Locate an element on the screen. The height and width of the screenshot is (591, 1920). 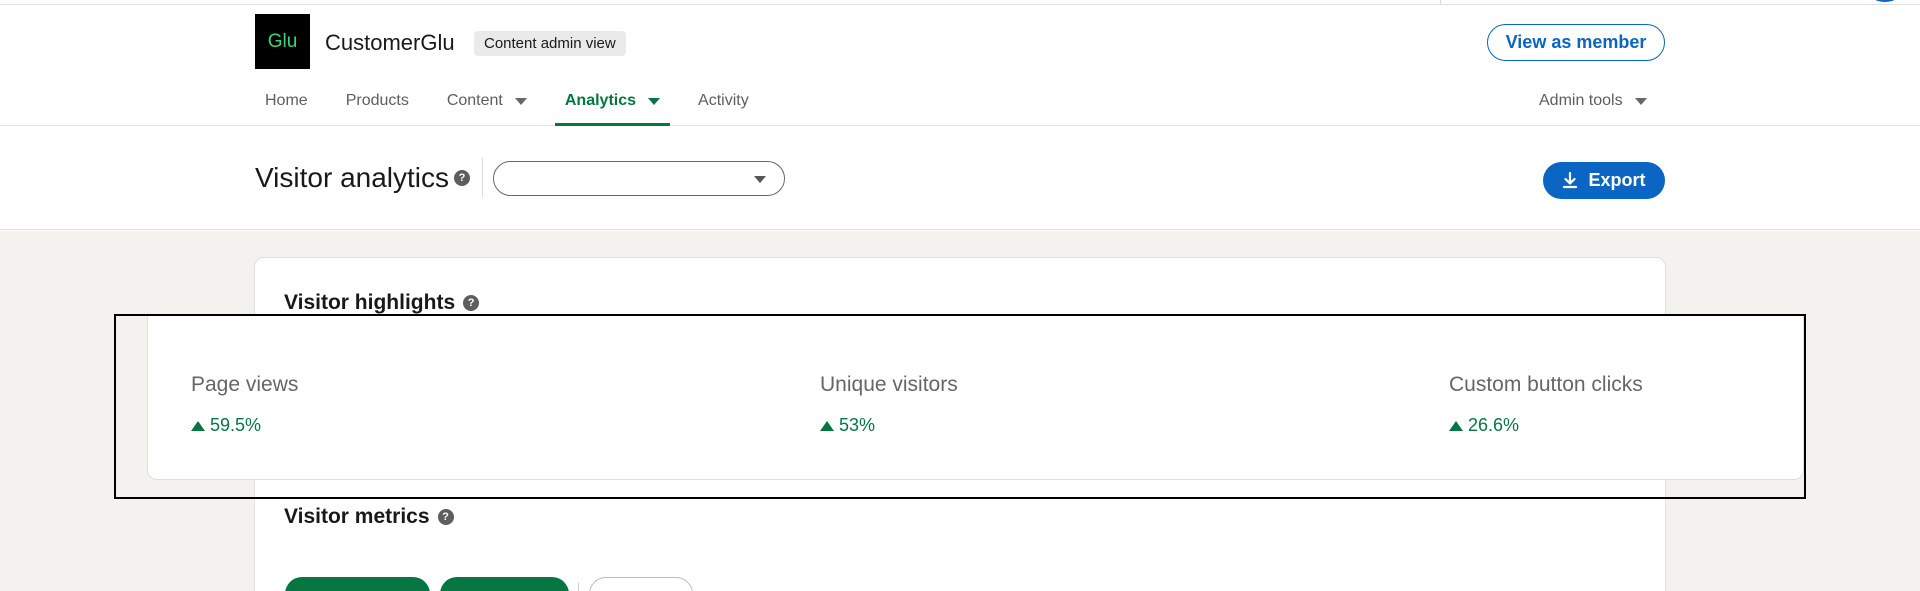
page-title: Visitor analytics is located at coordinates (352, 177).